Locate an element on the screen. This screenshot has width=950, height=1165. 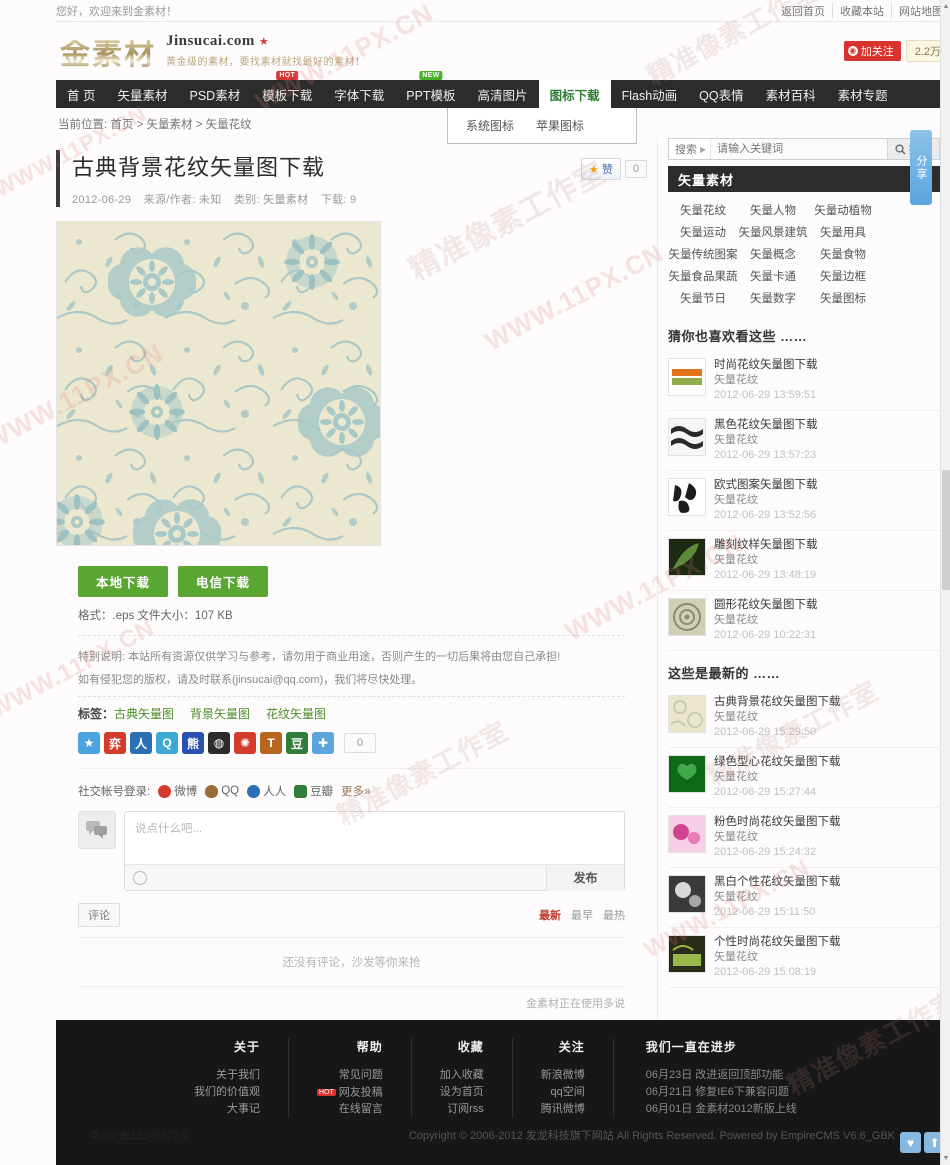
footer-link-milestones: 大事记 is located at coordinates (227, 1109).